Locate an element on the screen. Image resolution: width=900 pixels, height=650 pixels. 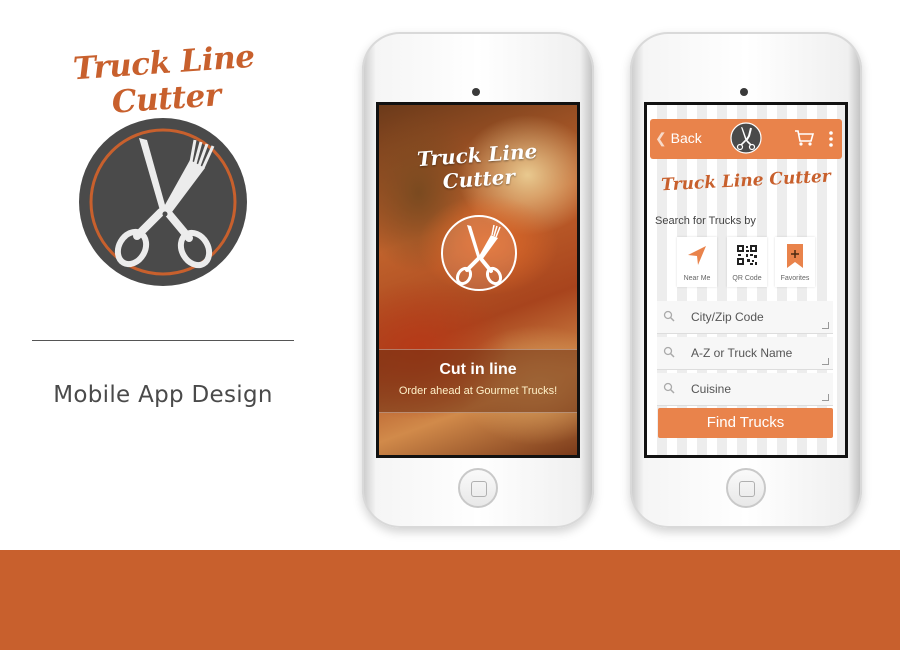
qr-code-button: QR Code is located at coordinates (747, 262).